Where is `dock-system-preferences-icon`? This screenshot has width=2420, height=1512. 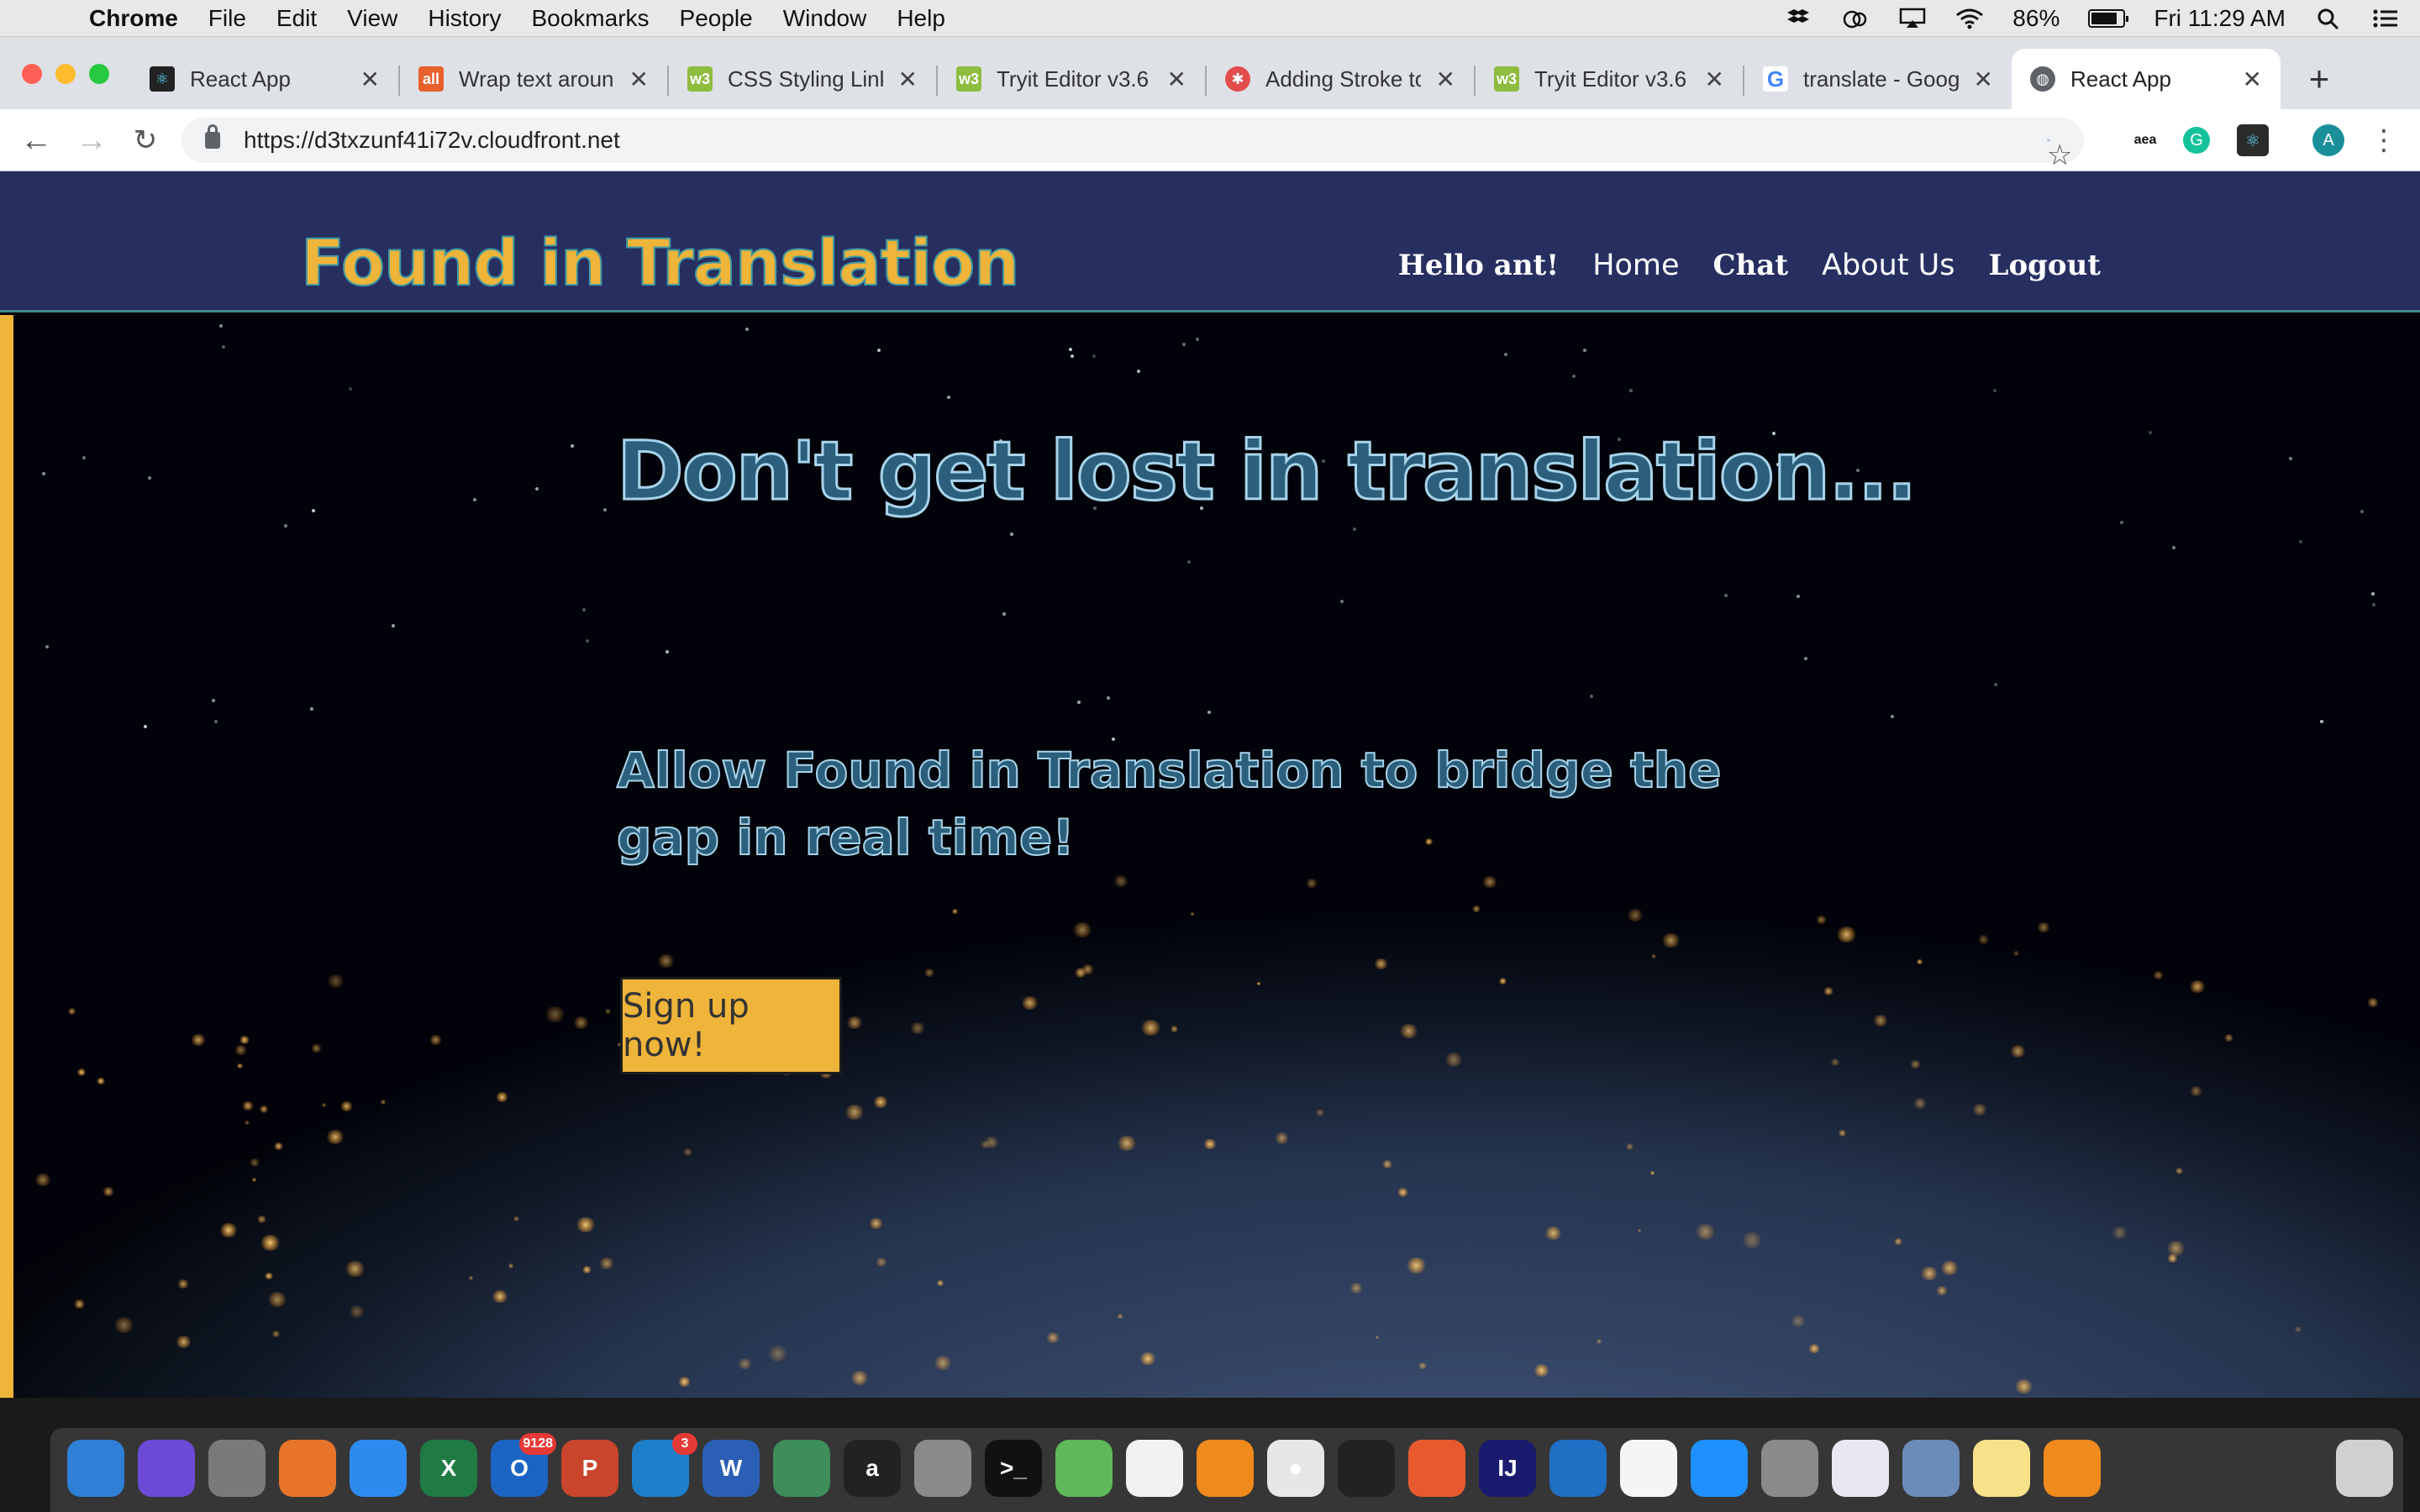 dock-system-preferences-icon is located at coordinates (942, 1468).